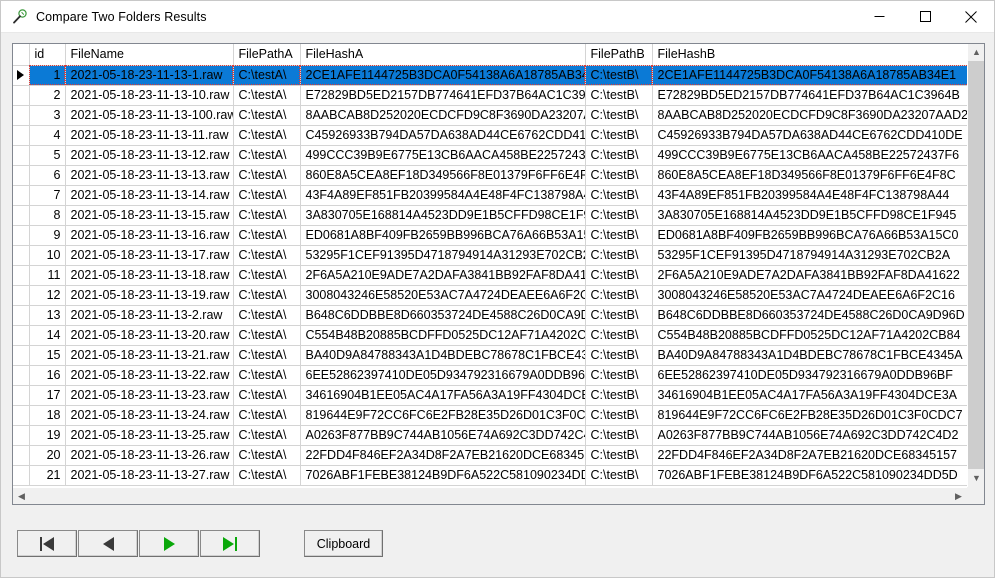  Describe the element at coordinates (149, 315) in the screenshot. I see `cell-filename: 2021-05-18-23-11-13-2.raw` at that location.